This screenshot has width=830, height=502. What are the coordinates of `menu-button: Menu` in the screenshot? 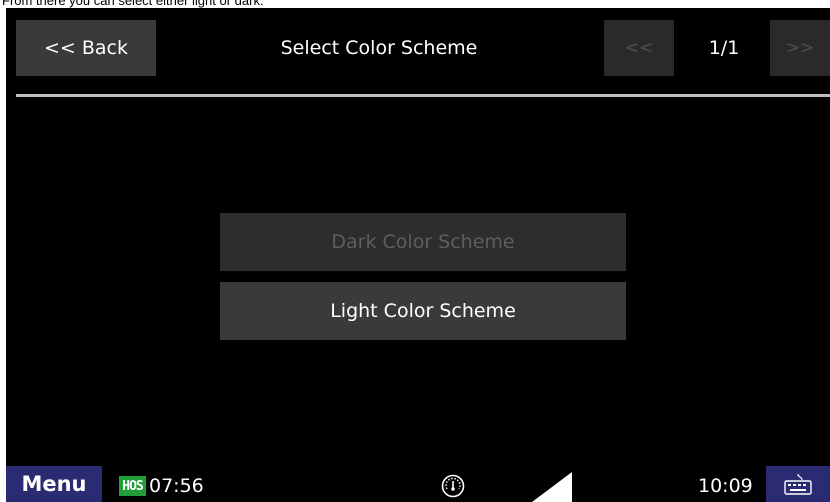 It's located at (54, 484).